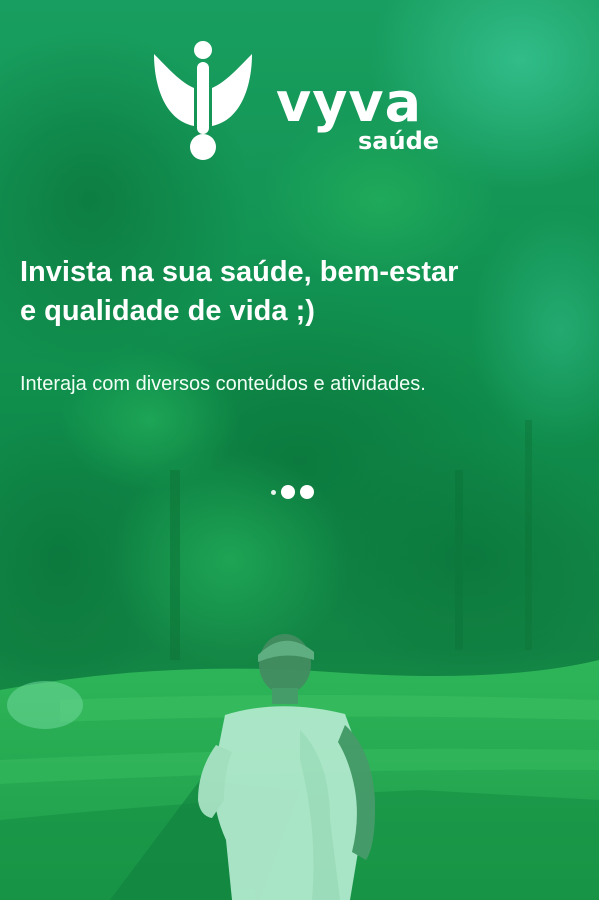  What do you see at coordinates (349, 102) in the screenshot?
I see `brand-name: vyva` at bounding box center [349, 102].